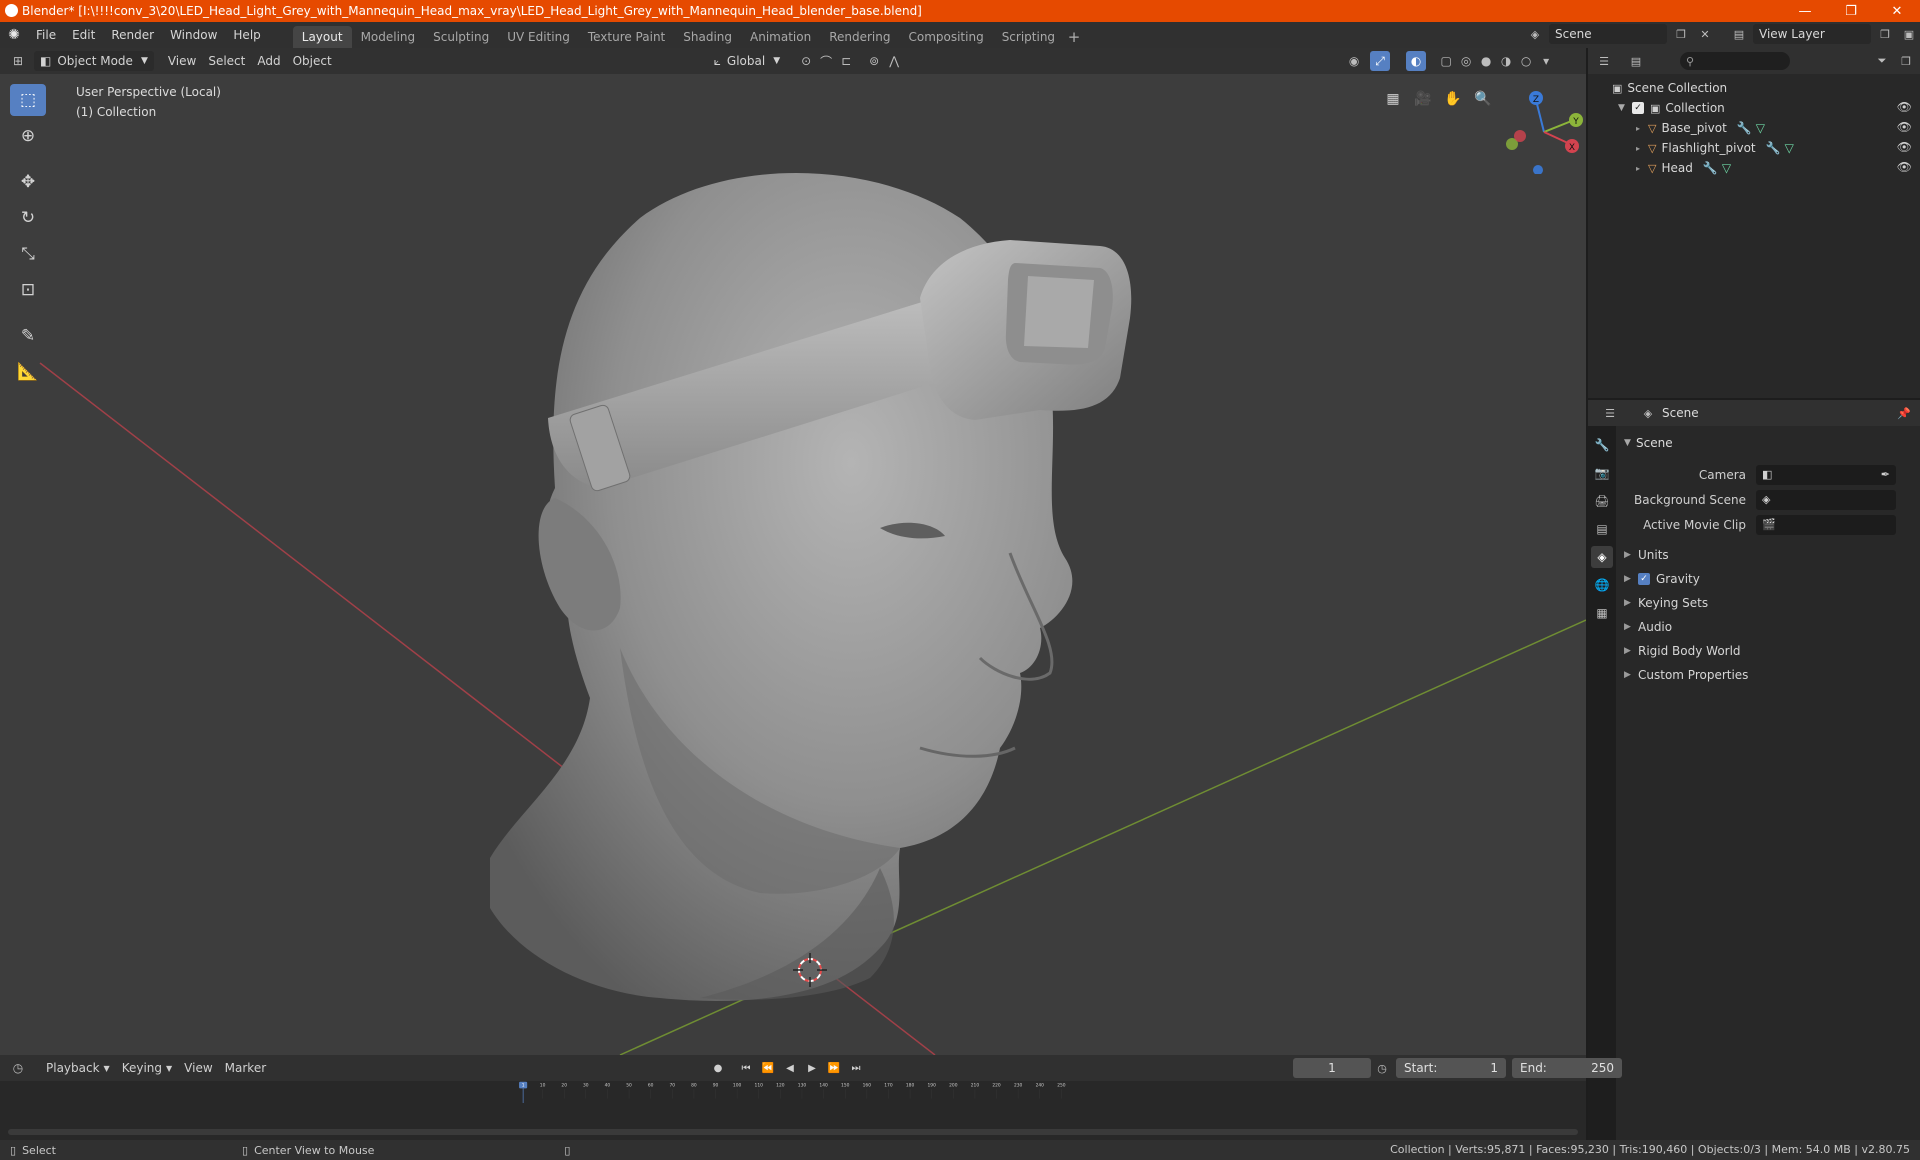  I want to click on gravity-checkbox: ✓, so click(1644, 579).